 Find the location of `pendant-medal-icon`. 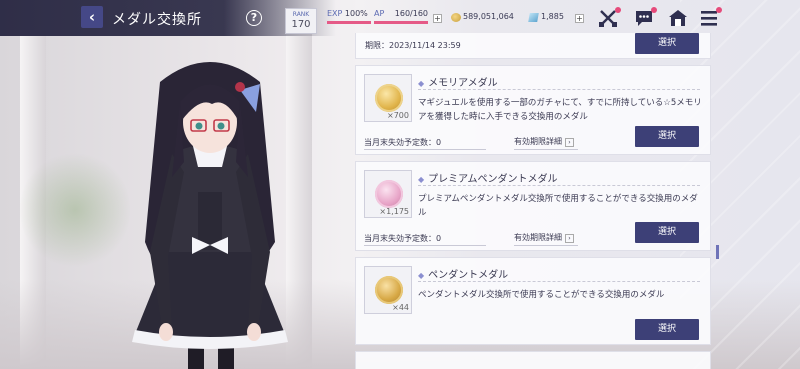

pendant-medal-icon is located at coordinates (389, 290).